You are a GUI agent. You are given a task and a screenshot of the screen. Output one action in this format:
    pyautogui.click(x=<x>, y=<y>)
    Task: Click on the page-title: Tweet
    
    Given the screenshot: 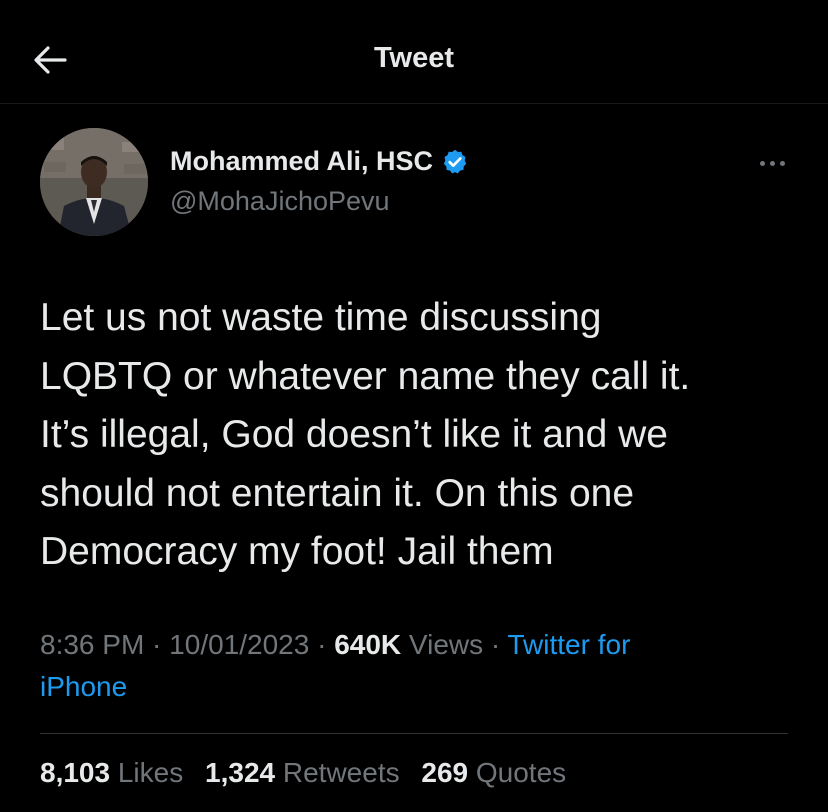 What is the action you would take?
    pyautogui.click(x=414, y=58)
    